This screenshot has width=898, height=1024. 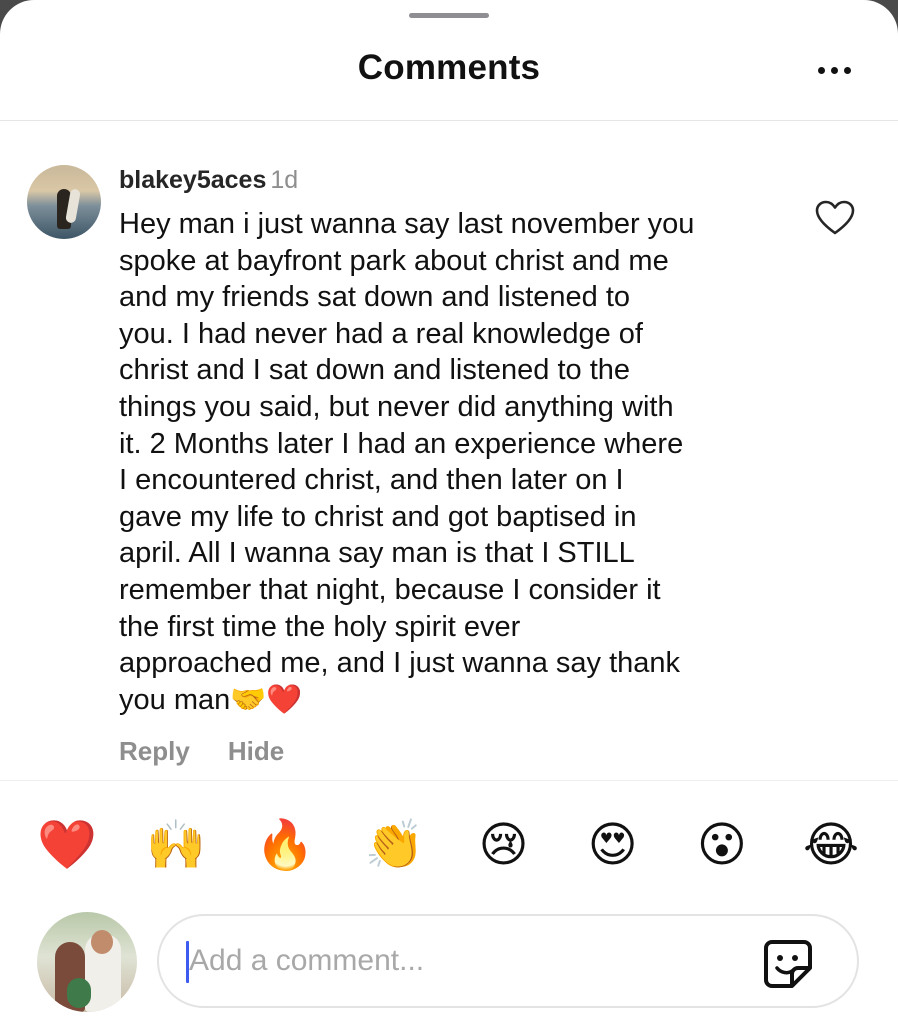 I want to click on quick-reactions-bar: ❤️ 🙌 🔥 👏 😢 😍 😮 😂, so click(x=449, y=845).